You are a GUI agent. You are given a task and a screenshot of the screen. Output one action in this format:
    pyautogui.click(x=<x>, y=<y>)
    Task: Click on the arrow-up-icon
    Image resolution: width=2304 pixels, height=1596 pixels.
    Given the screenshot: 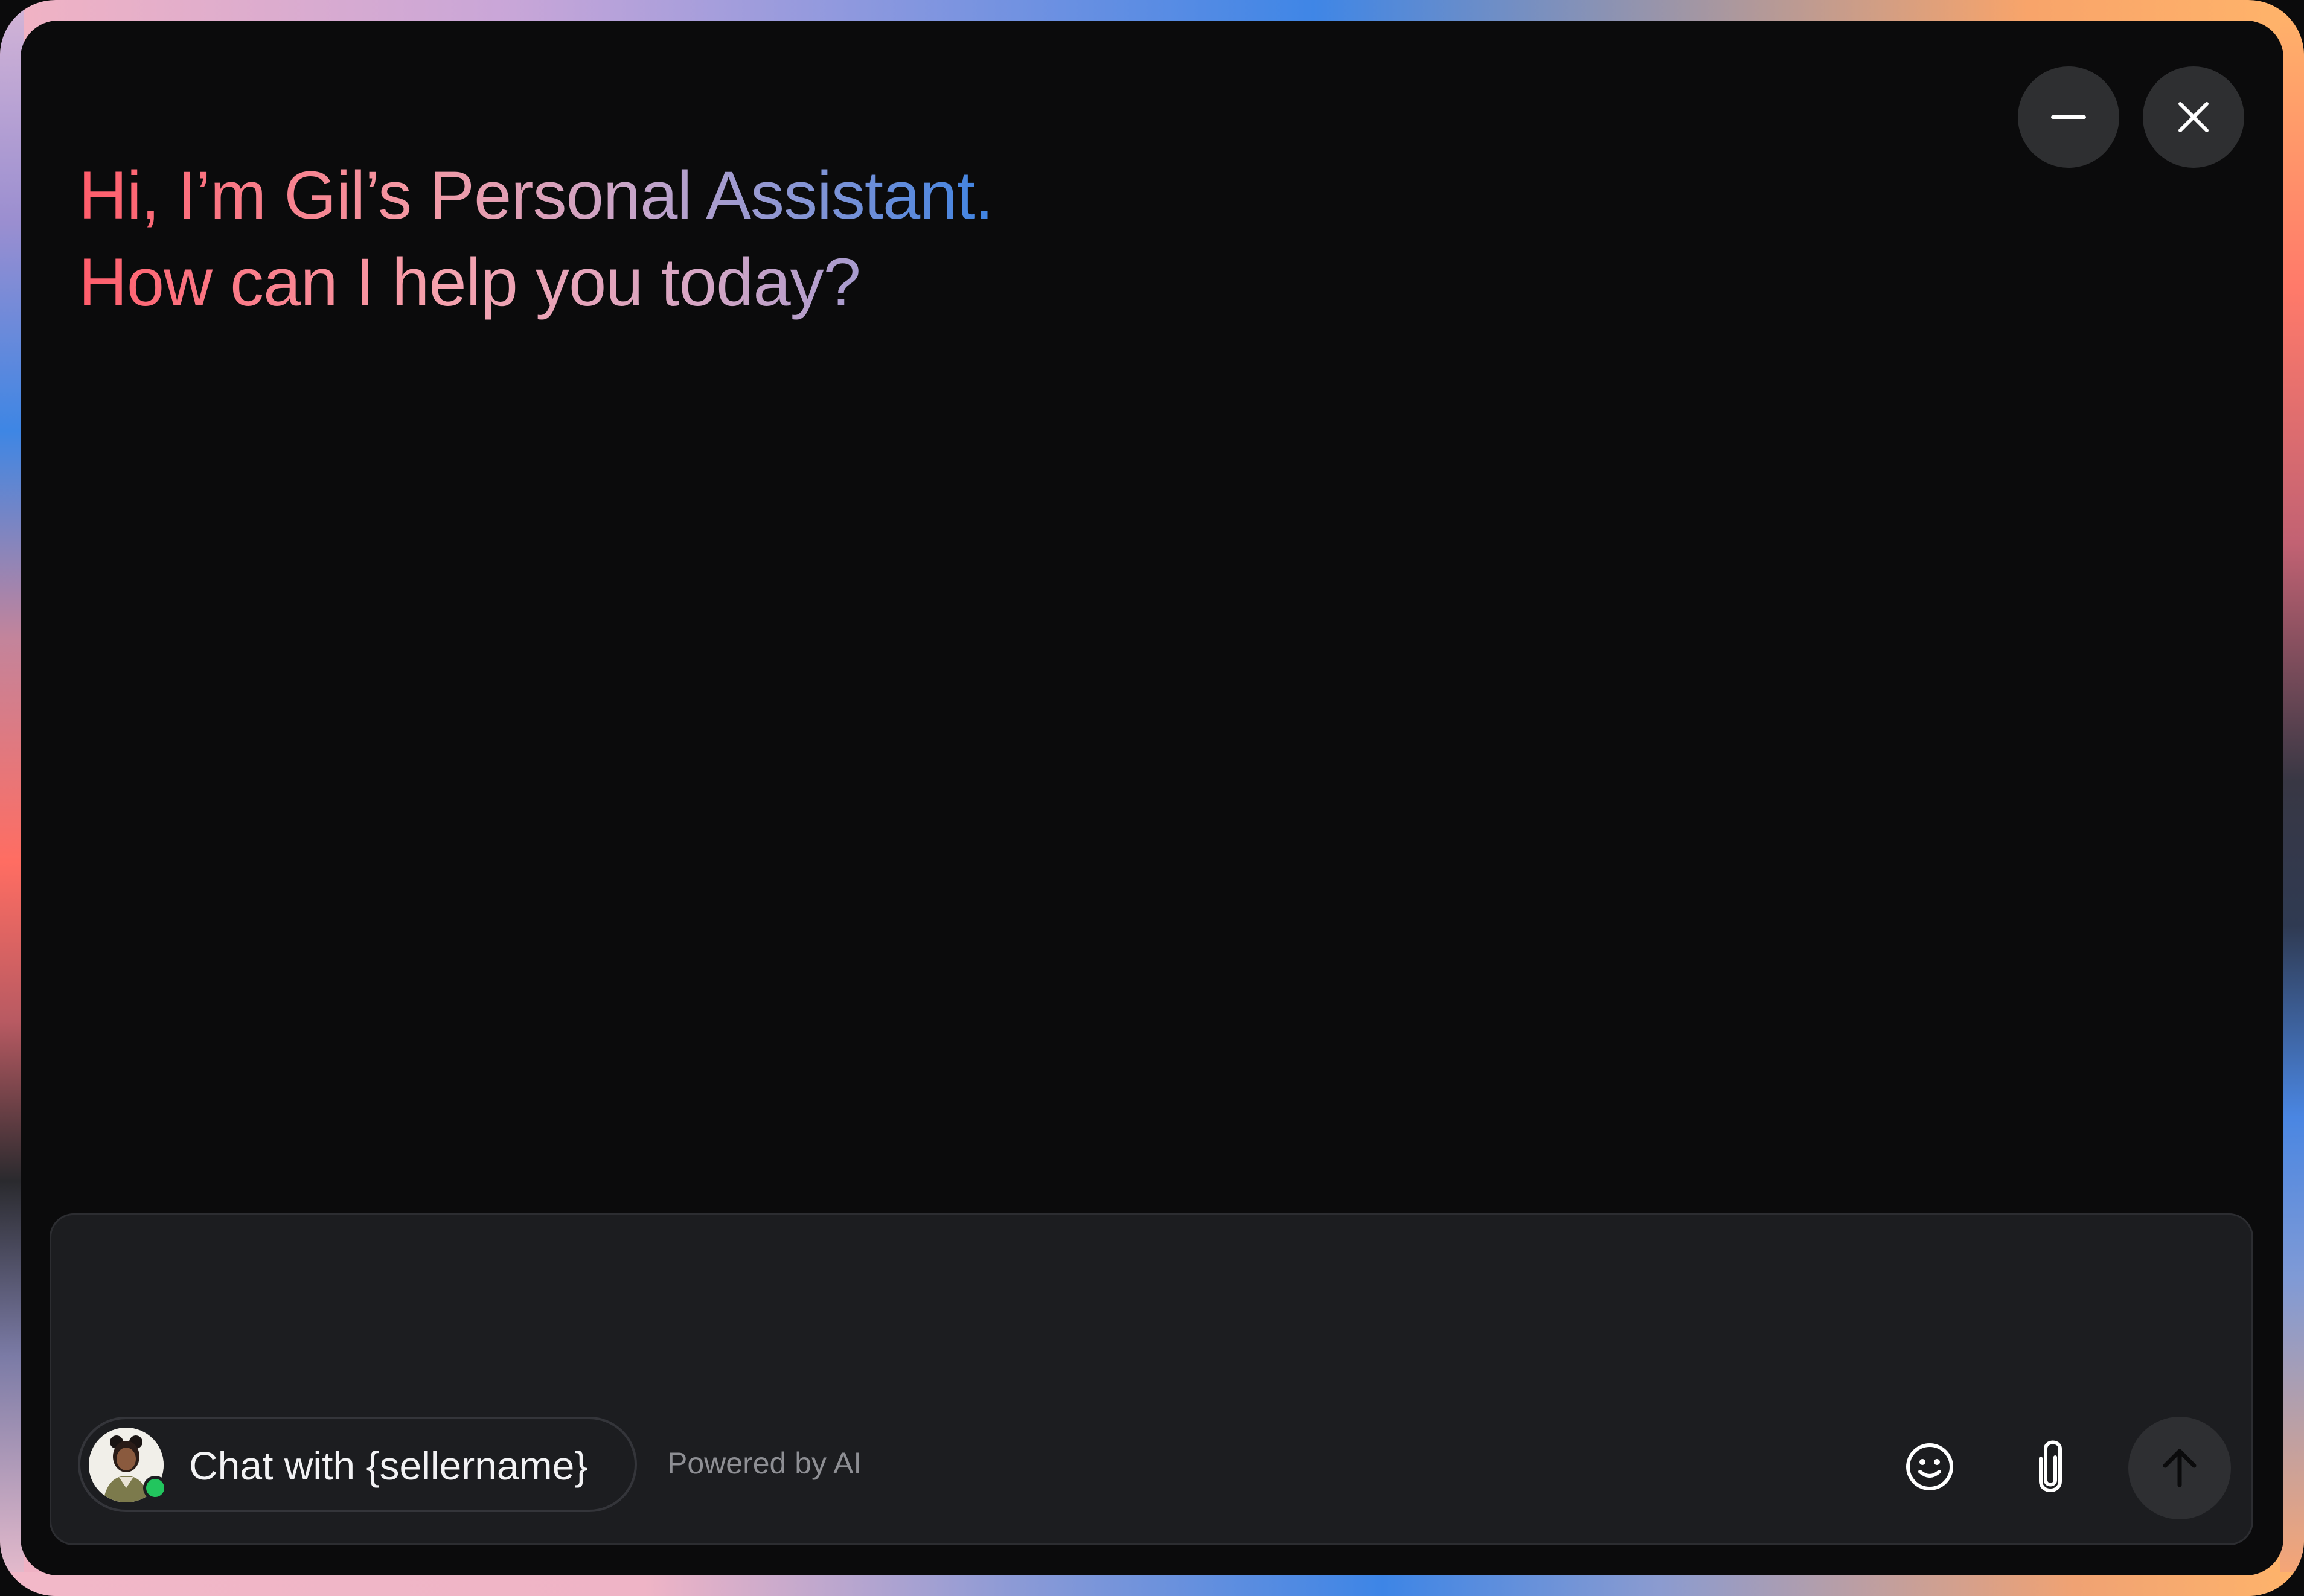 What is the action you would take?
    pyautogui.click(x=2180, y=1468)
    